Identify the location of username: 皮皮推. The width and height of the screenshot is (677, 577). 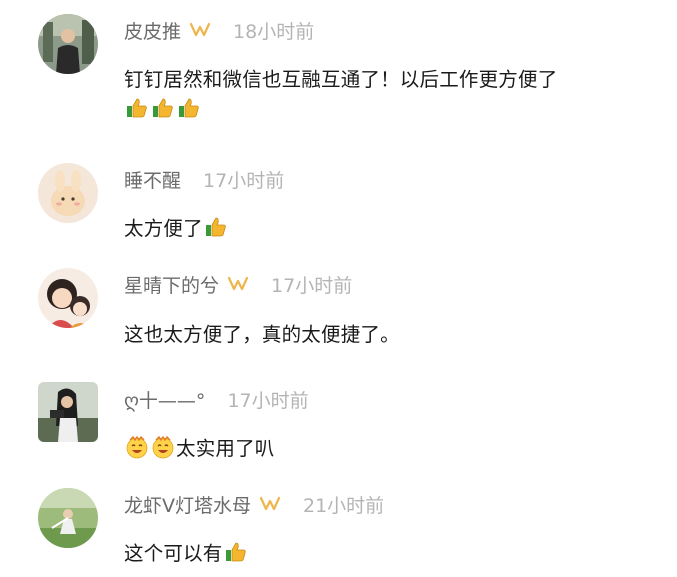
(152, 30).